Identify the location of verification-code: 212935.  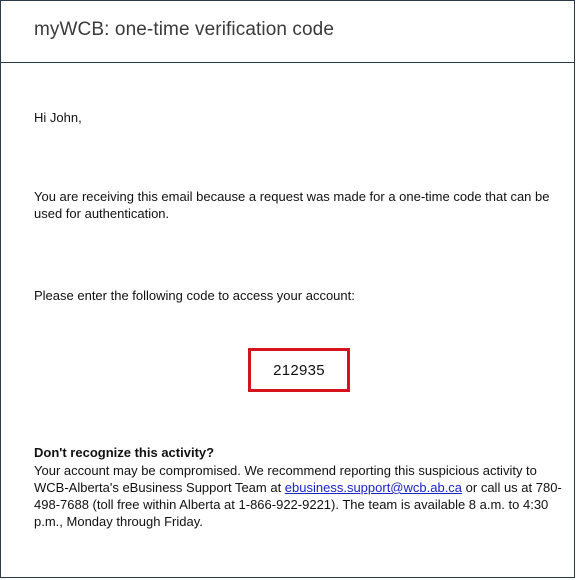
(299, 370).